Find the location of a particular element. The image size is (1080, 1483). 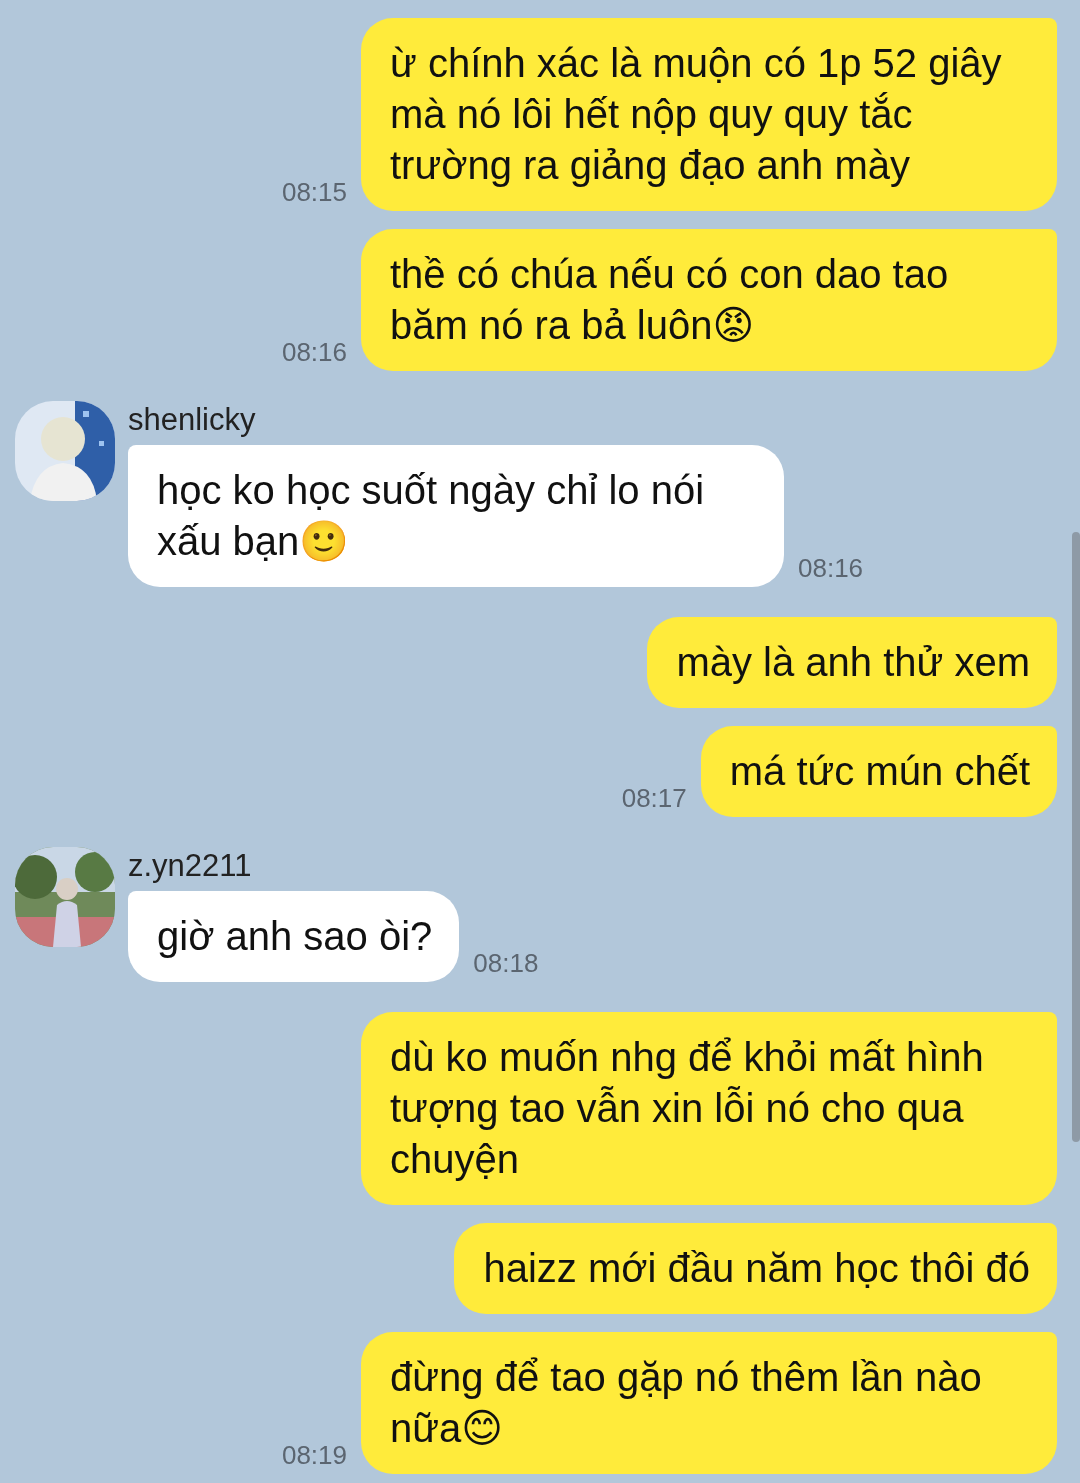

message-bubble: má tức mún chết is located at coordinates (878, 771).